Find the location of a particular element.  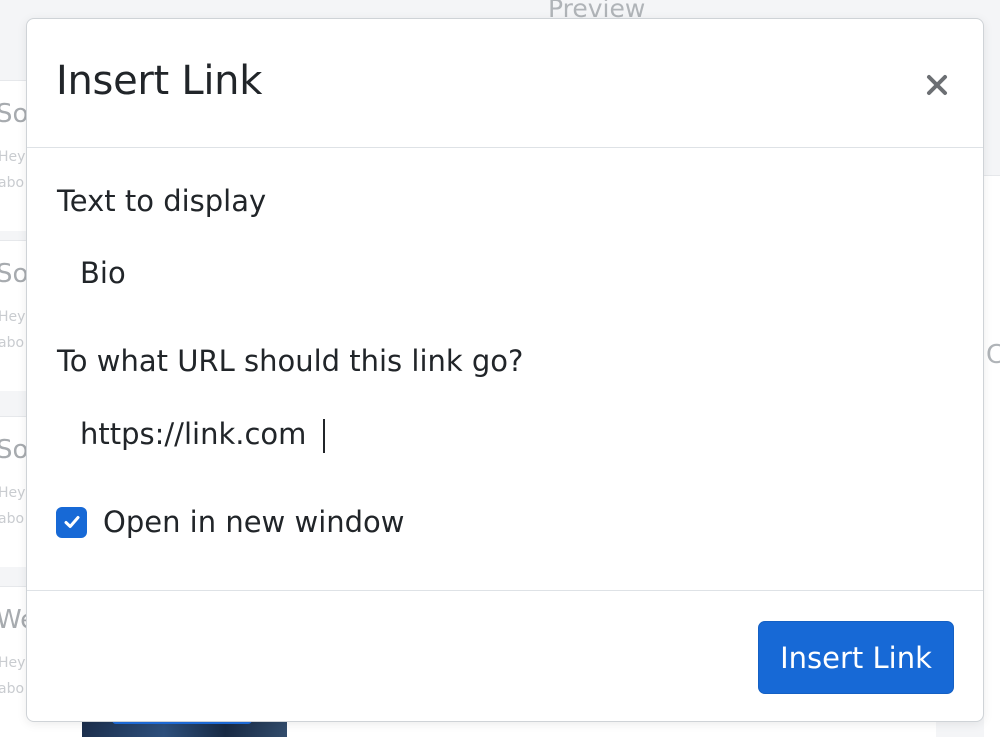

insert-link-button: Insert Link is located at coordinates (856, 657).